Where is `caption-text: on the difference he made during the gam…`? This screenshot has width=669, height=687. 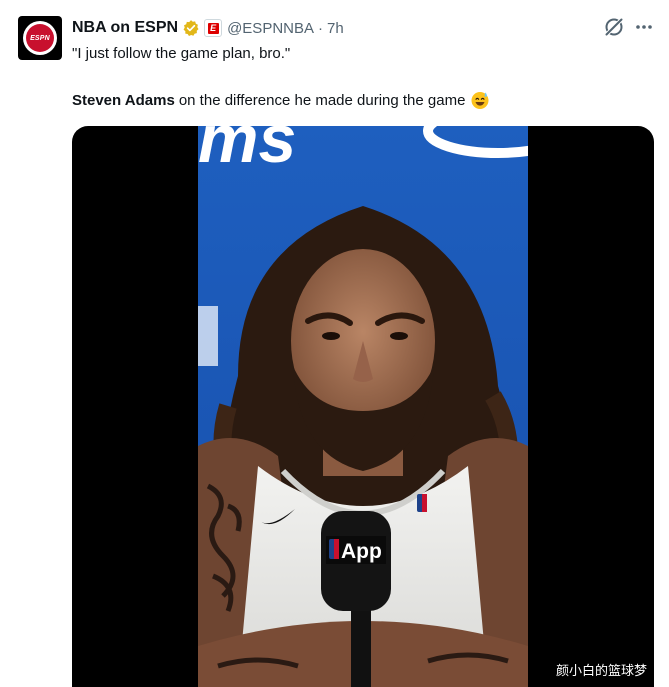
caption-text: on the difference he made during the gam… is located at coordinates (322, 100).